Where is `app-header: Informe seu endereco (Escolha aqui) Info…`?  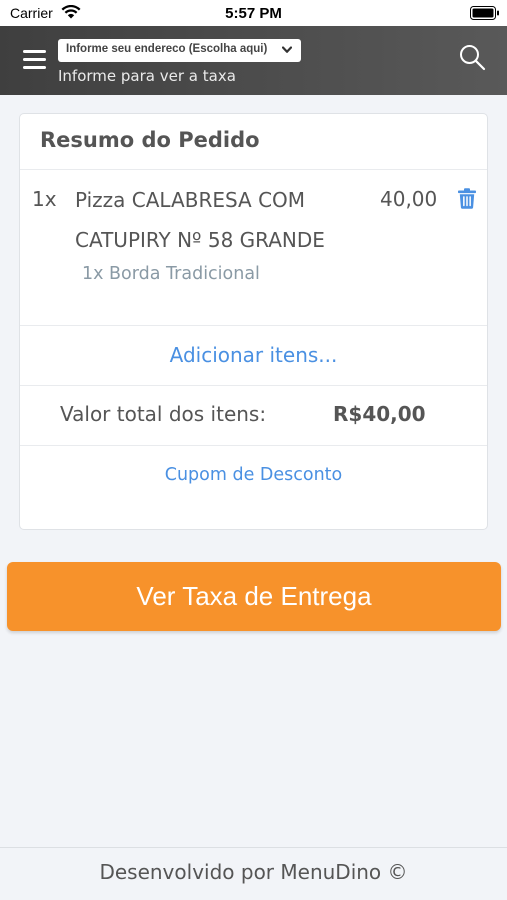 app-header: Informe seu endereco (Escolha aqui) Info… is located at coordinates (253, 60).